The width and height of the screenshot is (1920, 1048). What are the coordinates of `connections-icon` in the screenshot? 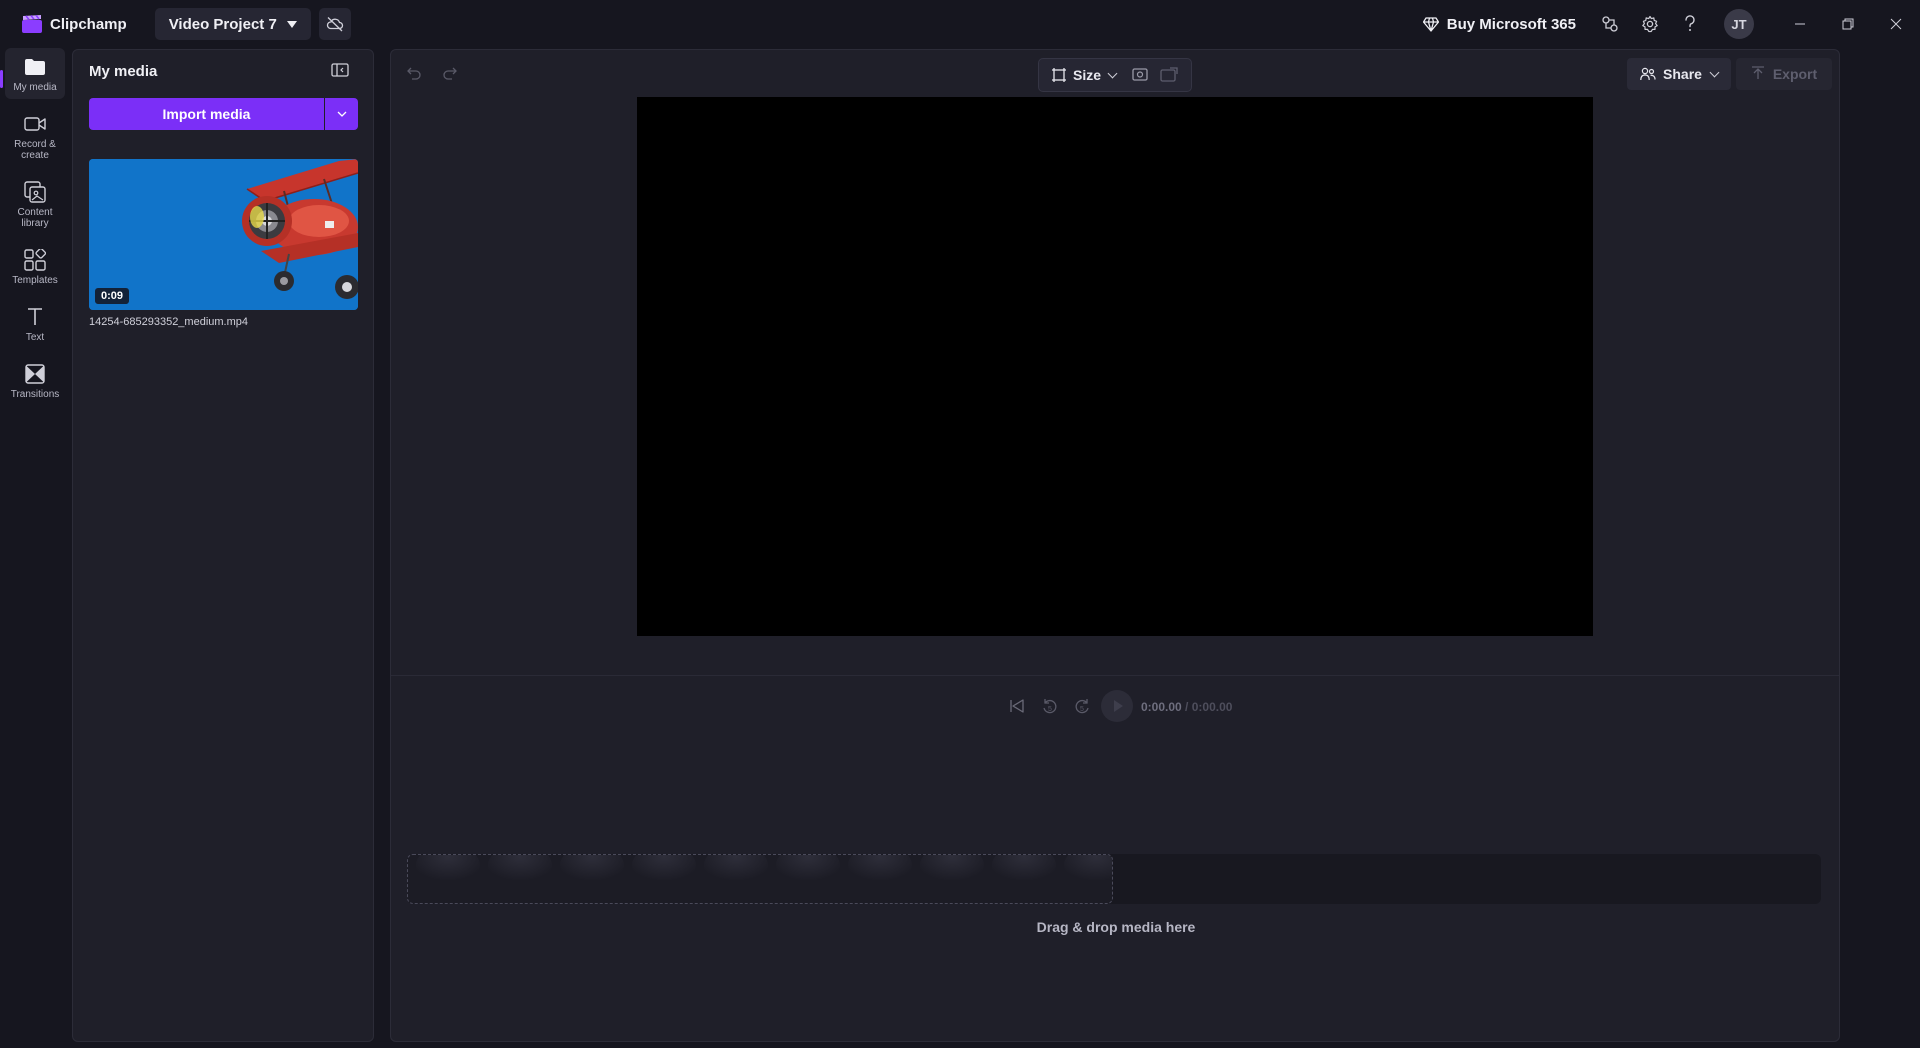 It's located at (1610, 24).